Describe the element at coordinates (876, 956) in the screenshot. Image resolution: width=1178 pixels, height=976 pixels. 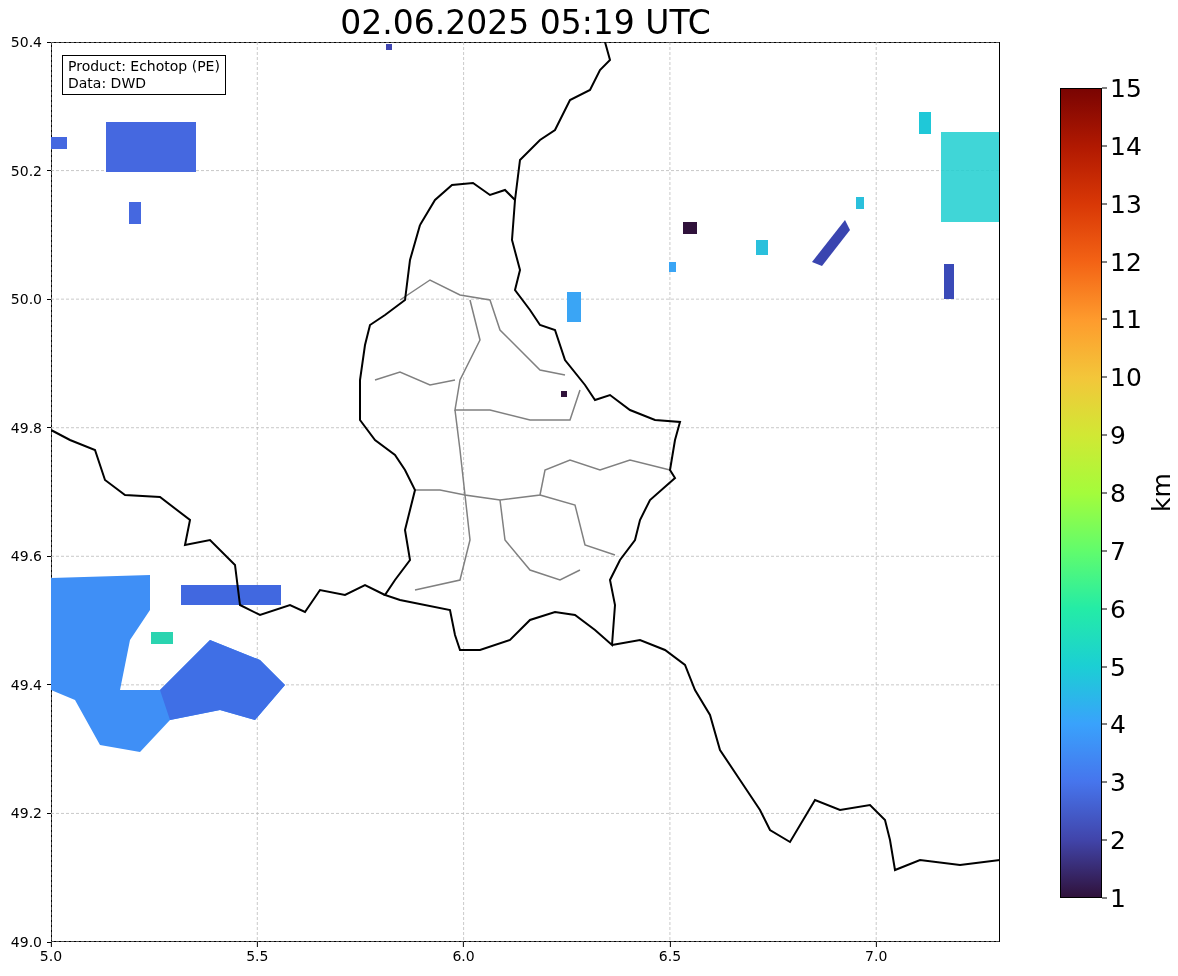
I see `x-tick-label: 7.0` at that location.